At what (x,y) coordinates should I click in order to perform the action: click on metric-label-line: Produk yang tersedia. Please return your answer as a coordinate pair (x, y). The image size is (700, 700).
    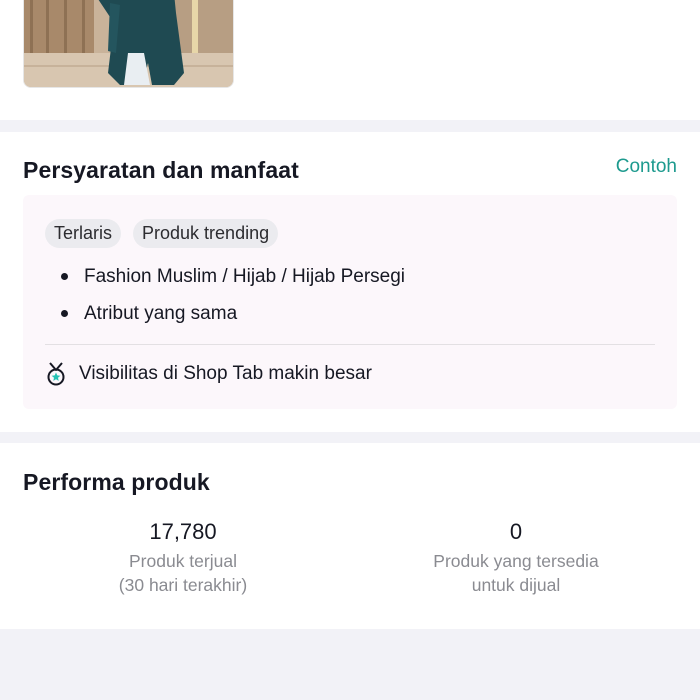
    Looking at the image, I should click on (516, 561).